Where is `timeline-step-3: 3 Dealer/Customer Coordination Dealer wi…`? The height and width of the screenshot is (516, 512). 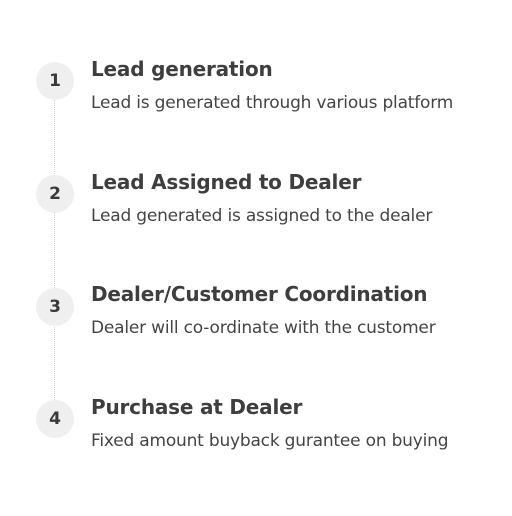 timeline-step-3: 3 Dealer/Customer Coordination Dealer wi… is located at coordinates (271, 322).